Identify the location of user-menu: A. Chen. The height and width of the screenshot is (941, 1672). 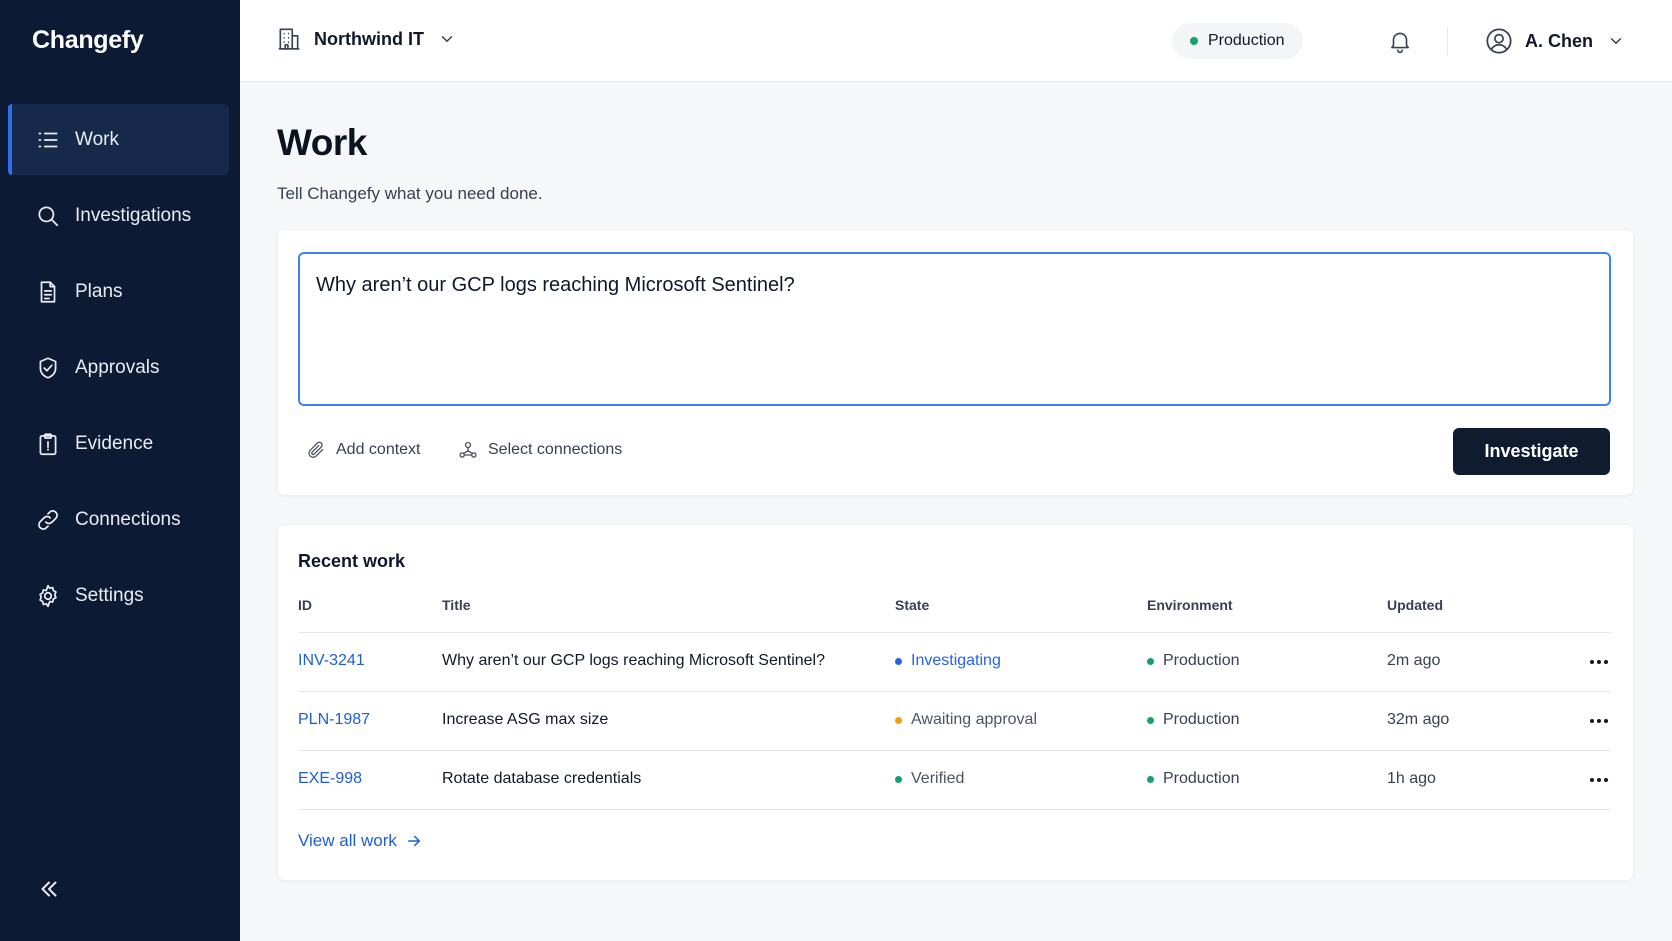
(1555, 41).